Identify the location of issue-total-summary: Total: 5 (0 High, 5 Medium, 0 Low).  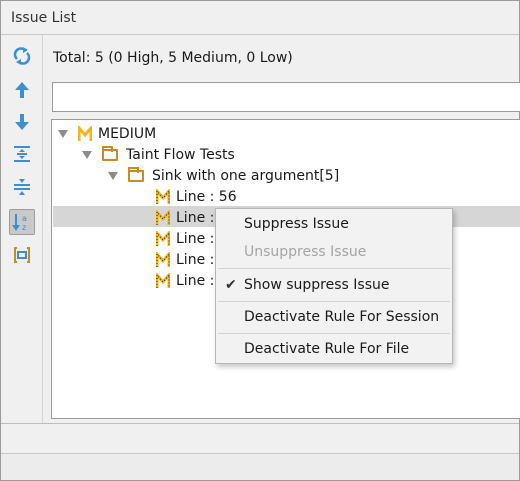
(173, 58).